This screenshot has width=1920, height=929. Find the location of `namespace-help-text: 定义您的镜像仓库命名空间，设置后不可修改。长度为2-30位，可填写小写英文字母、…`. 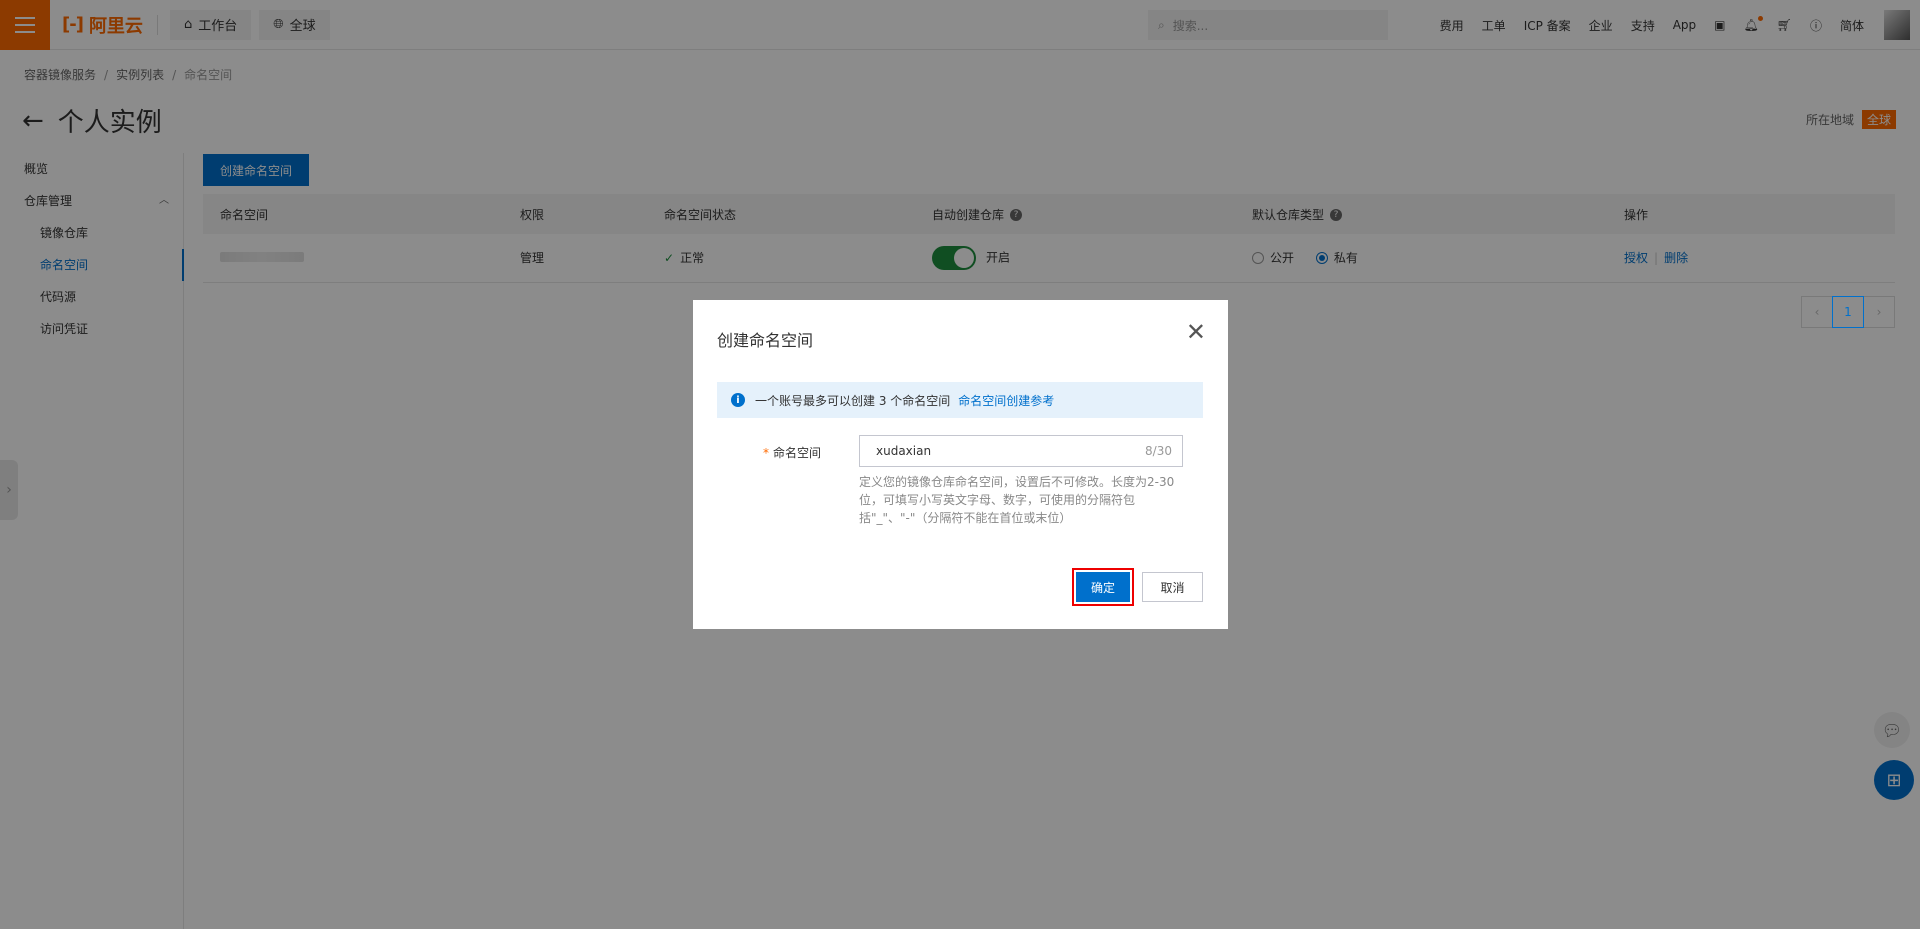

namespace-help-text: 定义您的镜像仓库命名空间，设置后不可修改。长度为2-30位，可填写小写英文字母、… is located at coordinates (1017, 500).